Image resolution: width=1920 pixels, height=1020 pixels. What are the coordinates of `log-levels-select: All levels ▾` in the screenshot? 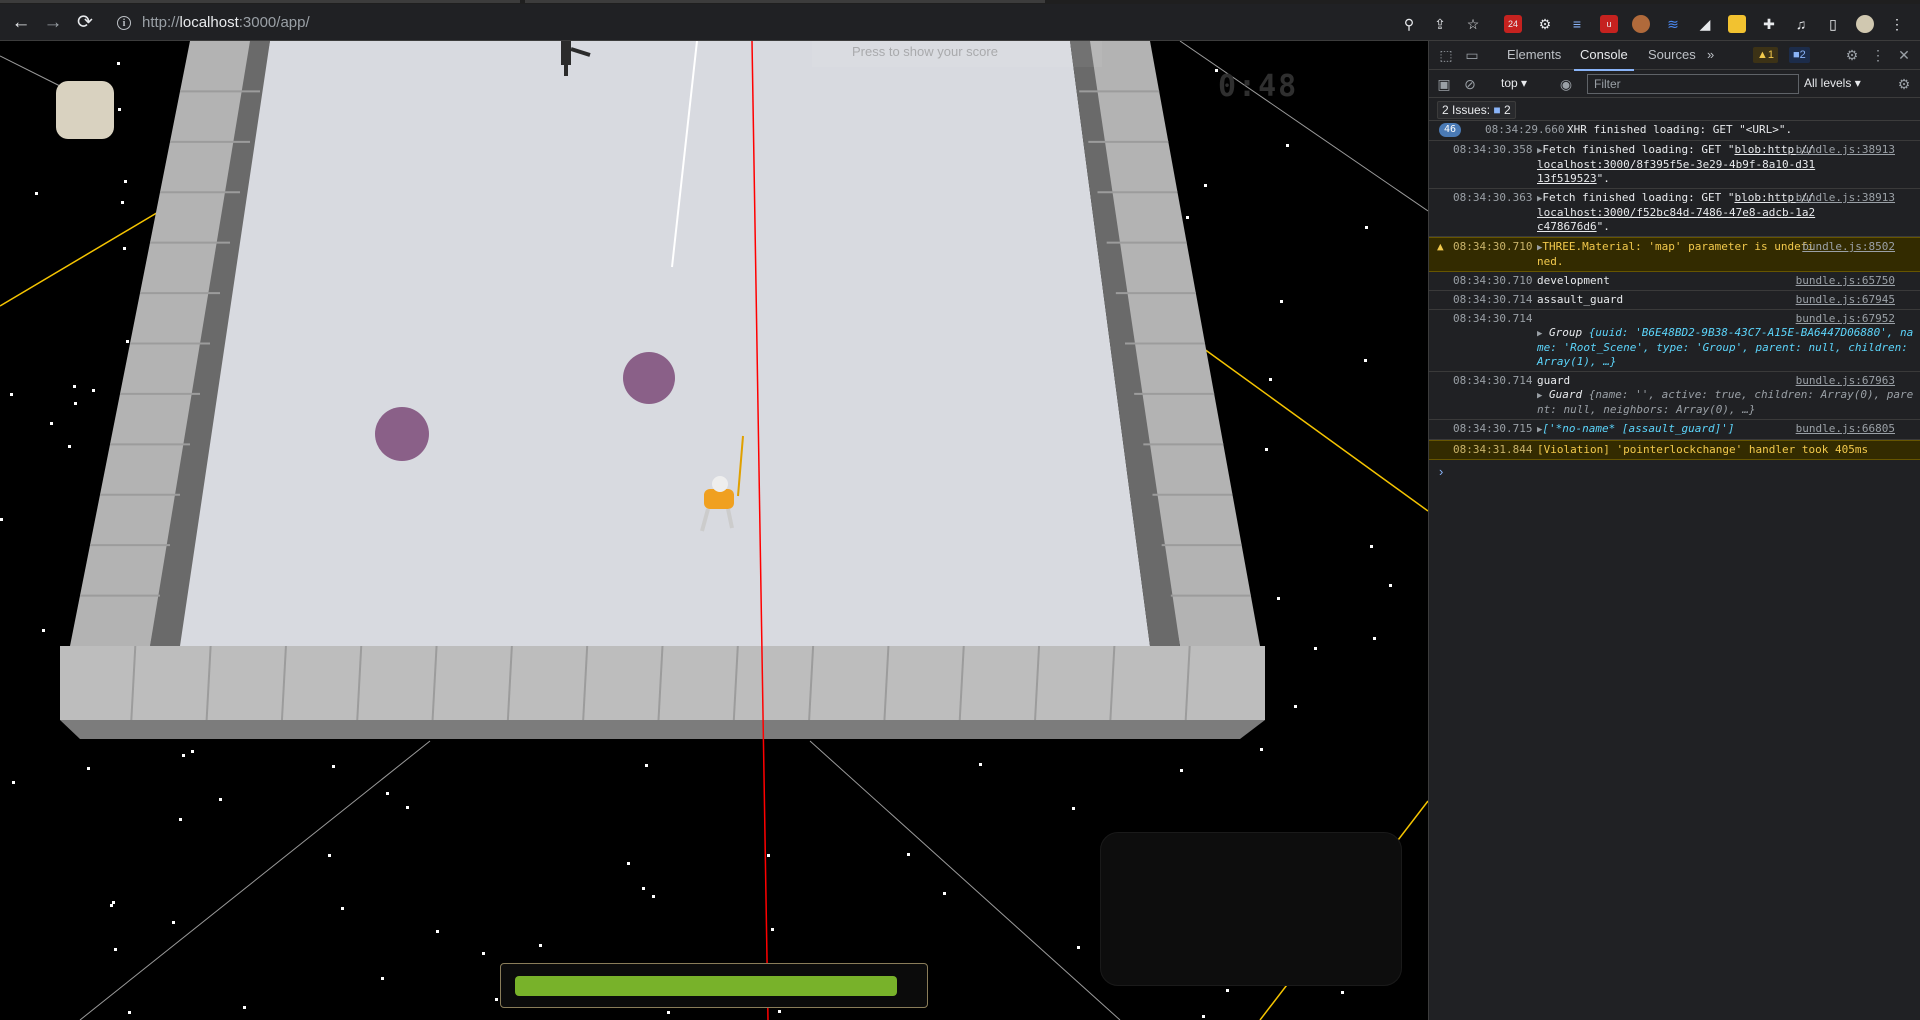 It's located at (1832, 83).